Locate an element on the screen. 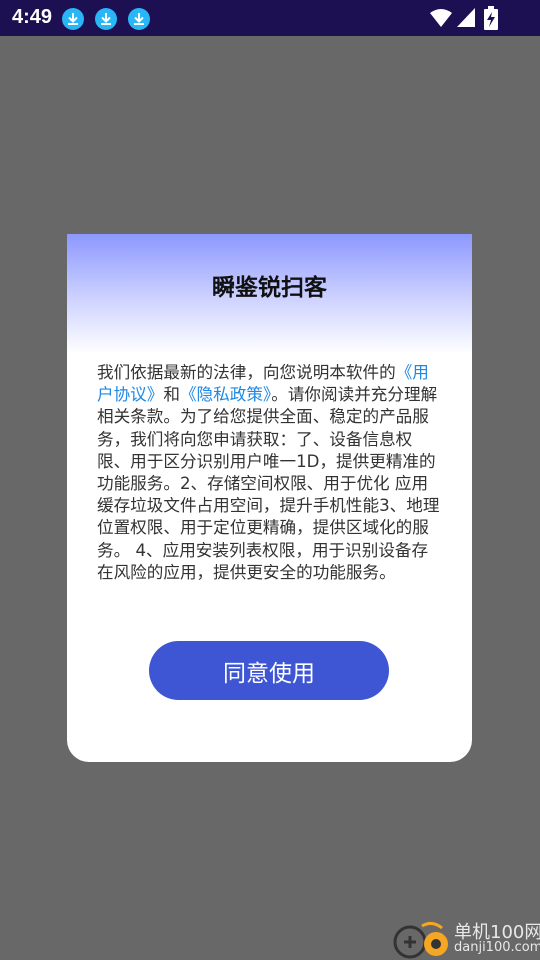  status-bar: 4:49 is located at coordinates (270, 18).